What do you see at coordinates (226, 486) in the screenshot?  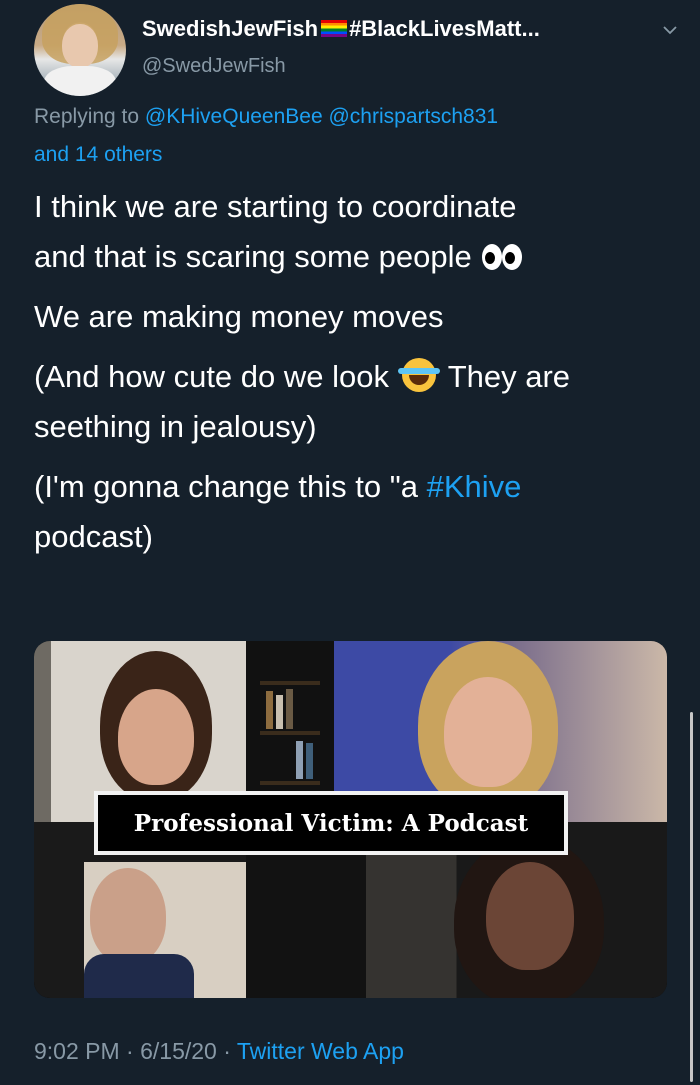 I see `tweet-line: (I'm gonna change this to "a` at bounding box center [226, 486].